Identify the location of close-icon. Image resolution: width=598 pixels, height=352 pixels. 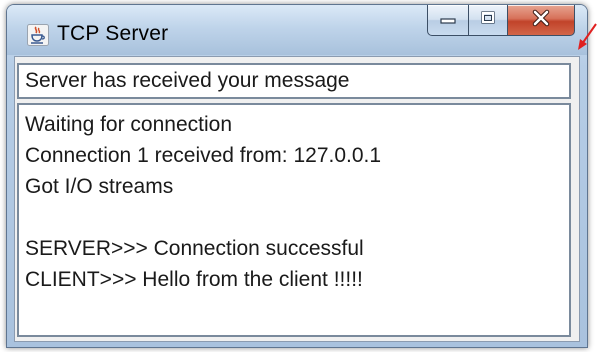
(541, 20).